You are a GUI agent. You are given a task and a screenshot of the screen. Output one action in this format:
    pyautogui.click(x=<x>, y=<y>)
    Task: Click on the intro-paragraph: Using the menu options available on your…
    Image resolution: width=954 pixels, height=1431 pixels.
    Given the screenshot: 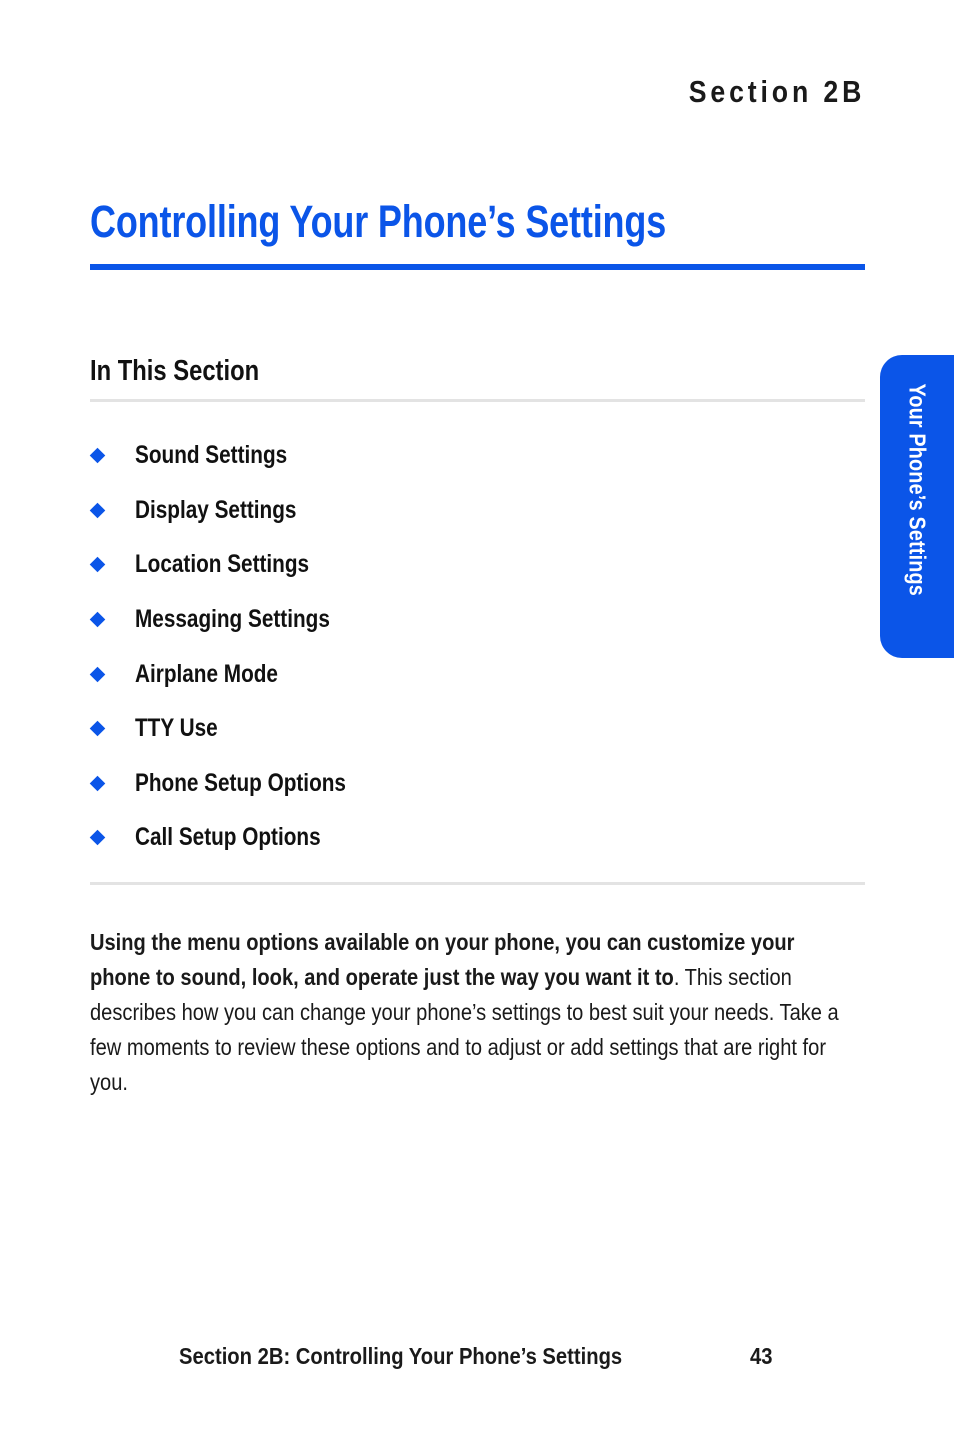 What is the action you would take?
    pyautogui.click(x=470, y=1012)
    